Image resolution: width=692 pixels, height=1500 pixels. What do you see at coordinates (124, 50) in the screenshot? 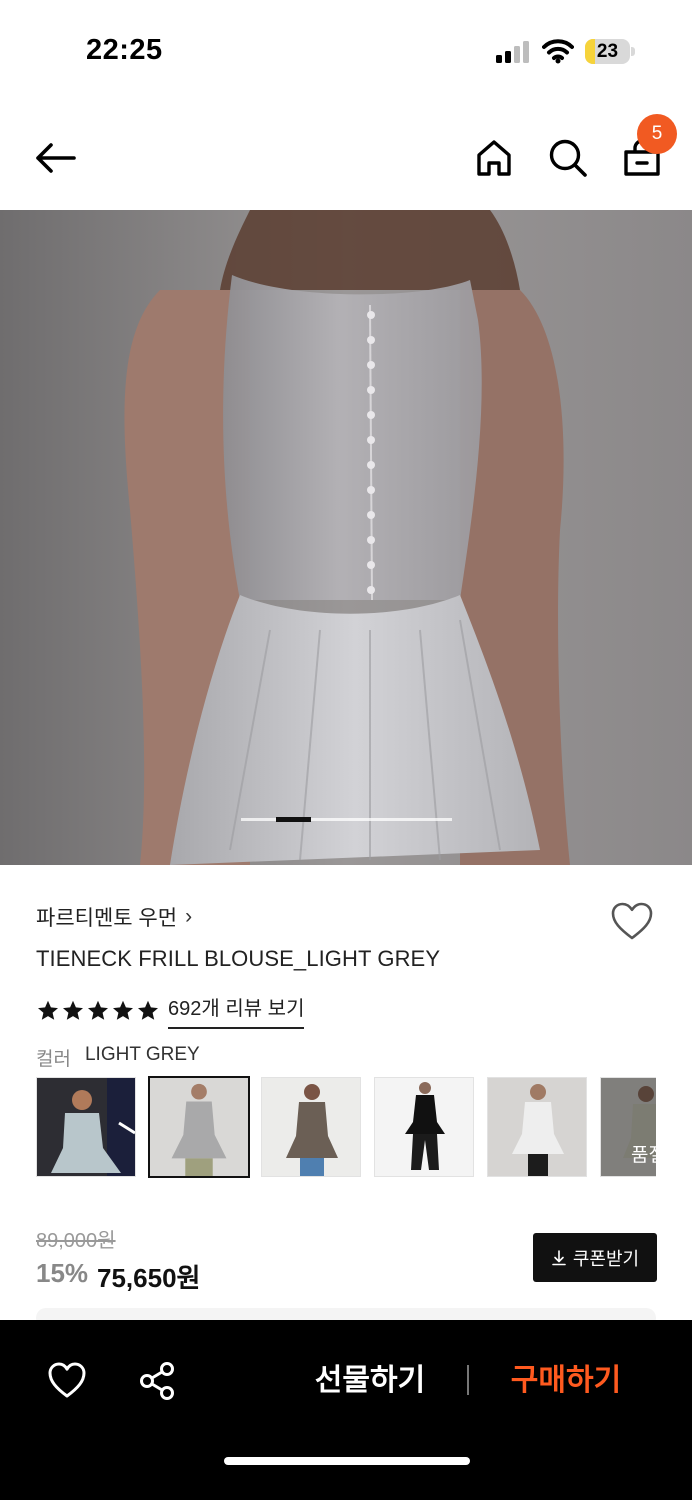
I see `status-time: 22:25` at bounding box center [124, 50].